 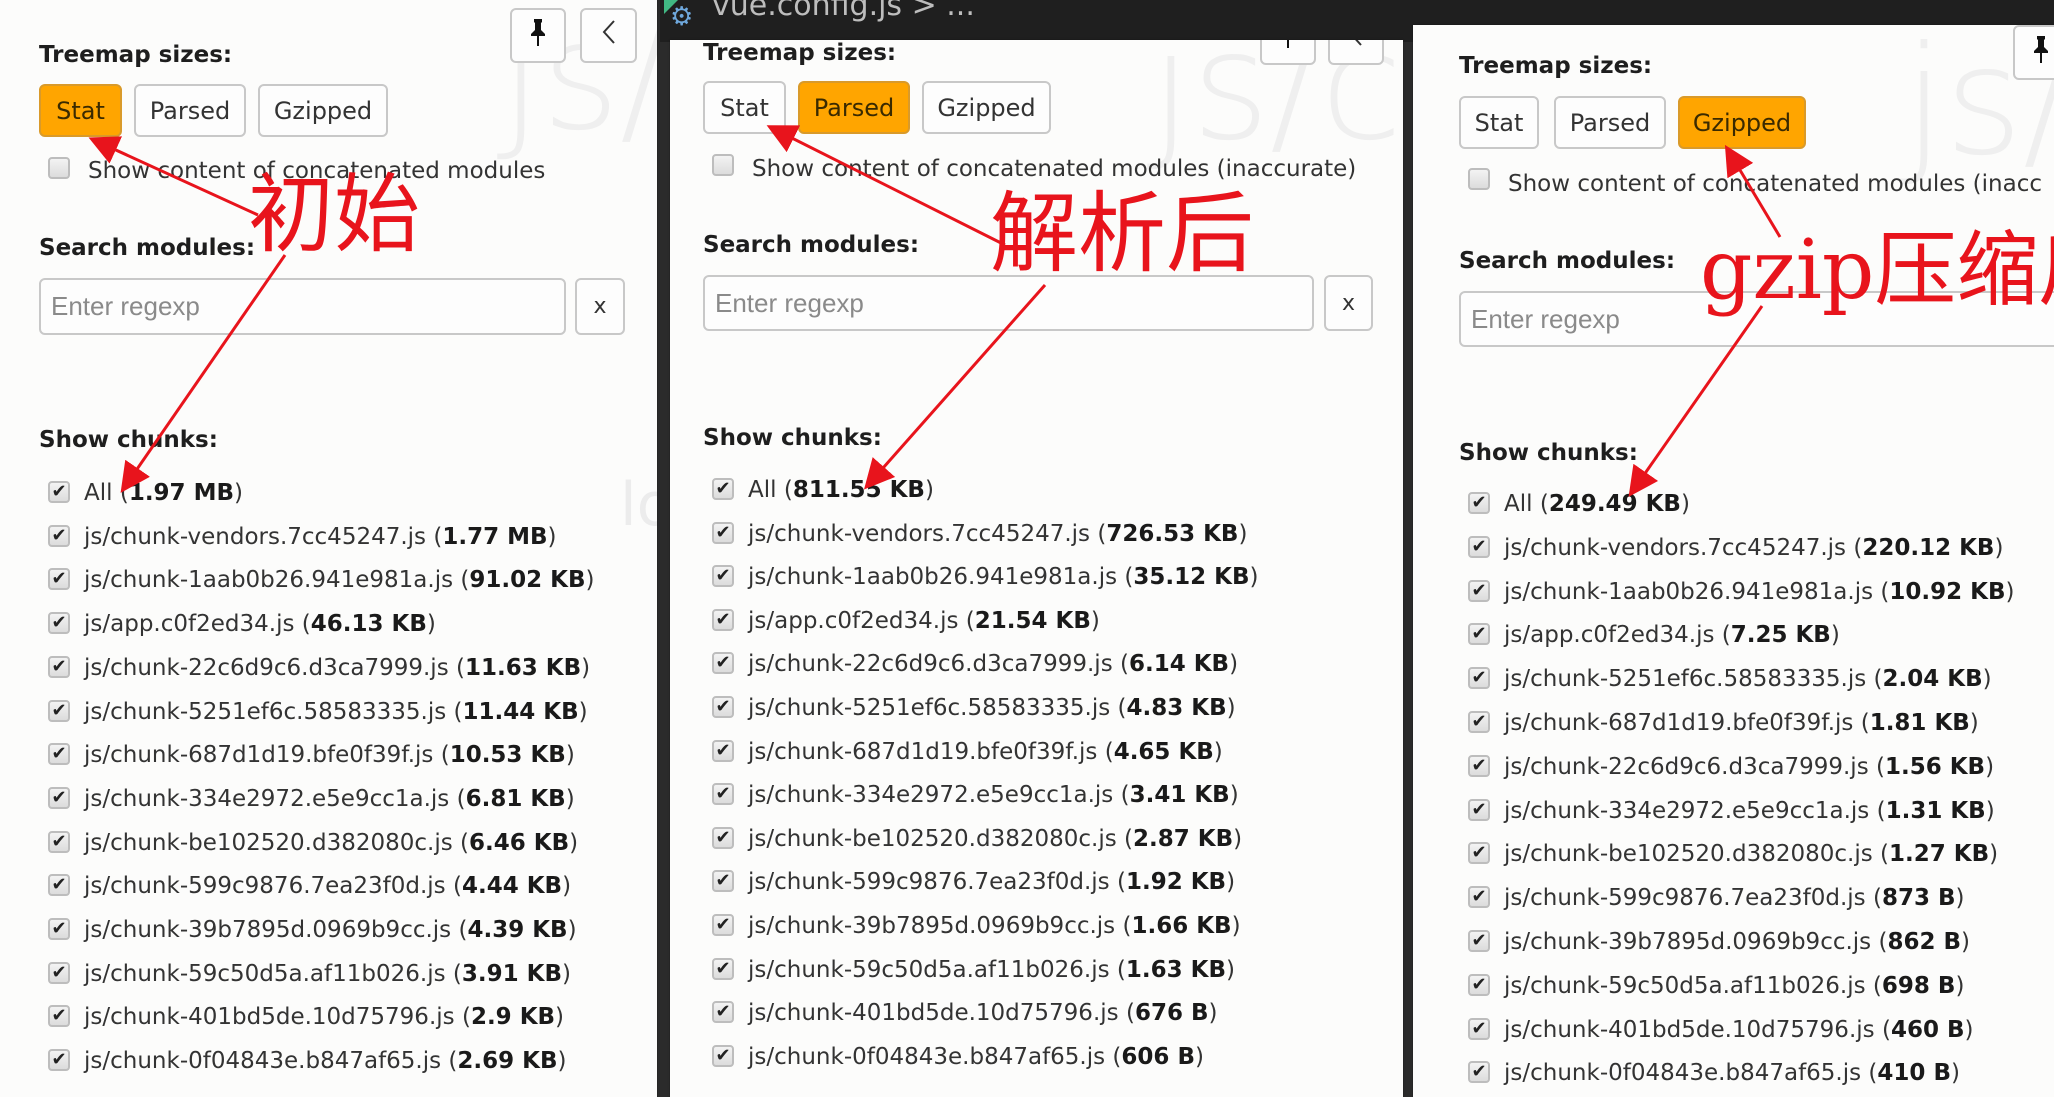 I want to click on chunk-name: js/chunk-687d1d19.bfe0f39f.js, so click(x=1679, y=723).